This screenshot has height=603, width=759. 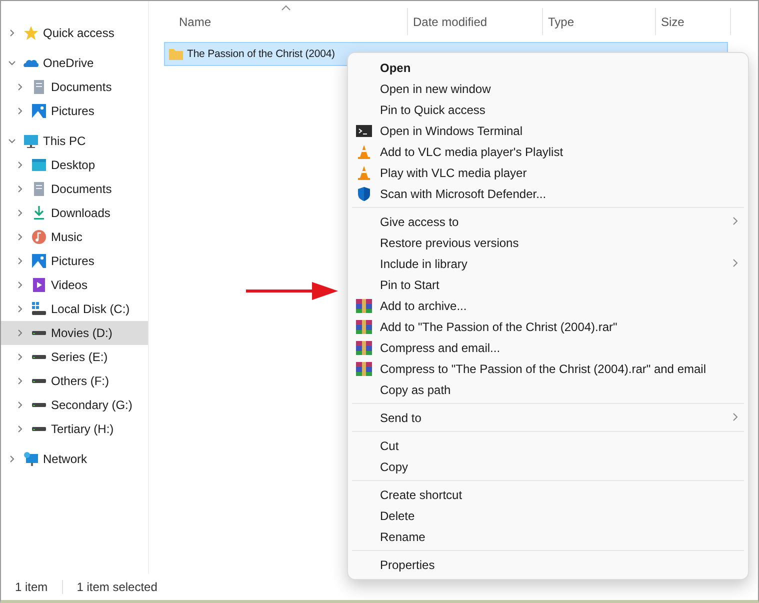 What do you see at coordinates (261, 54) in the screenshot?
I see `file-name: The Passion of the Christ (2004)` at bounding box center [261, 54].